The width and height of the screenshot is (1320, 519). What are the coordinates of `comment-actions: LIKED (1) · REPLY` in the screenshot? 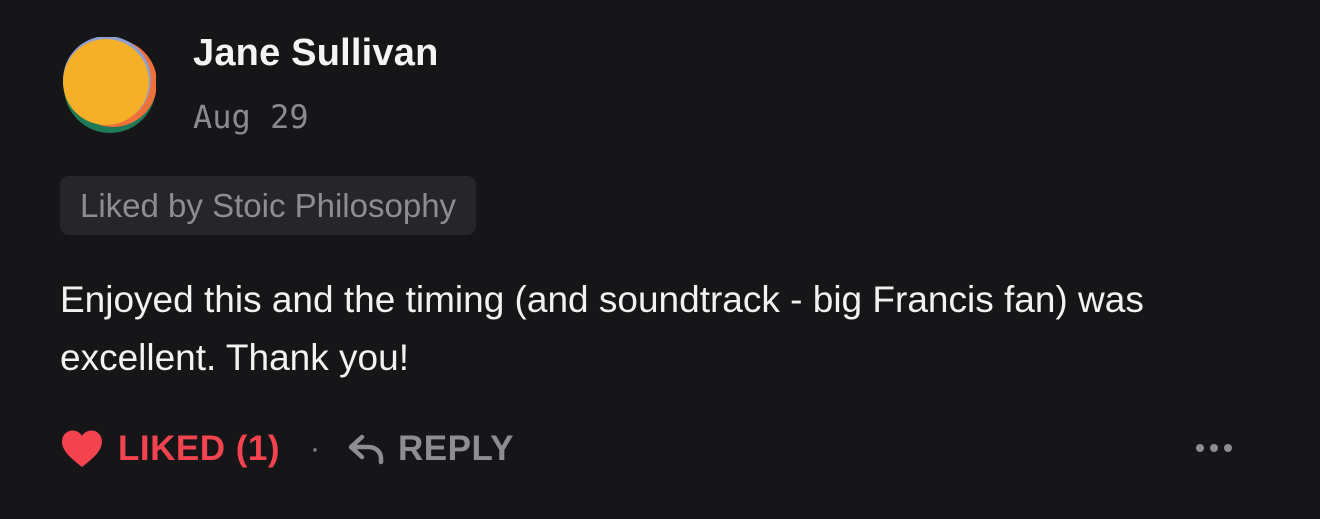 It's located at (287, 449).